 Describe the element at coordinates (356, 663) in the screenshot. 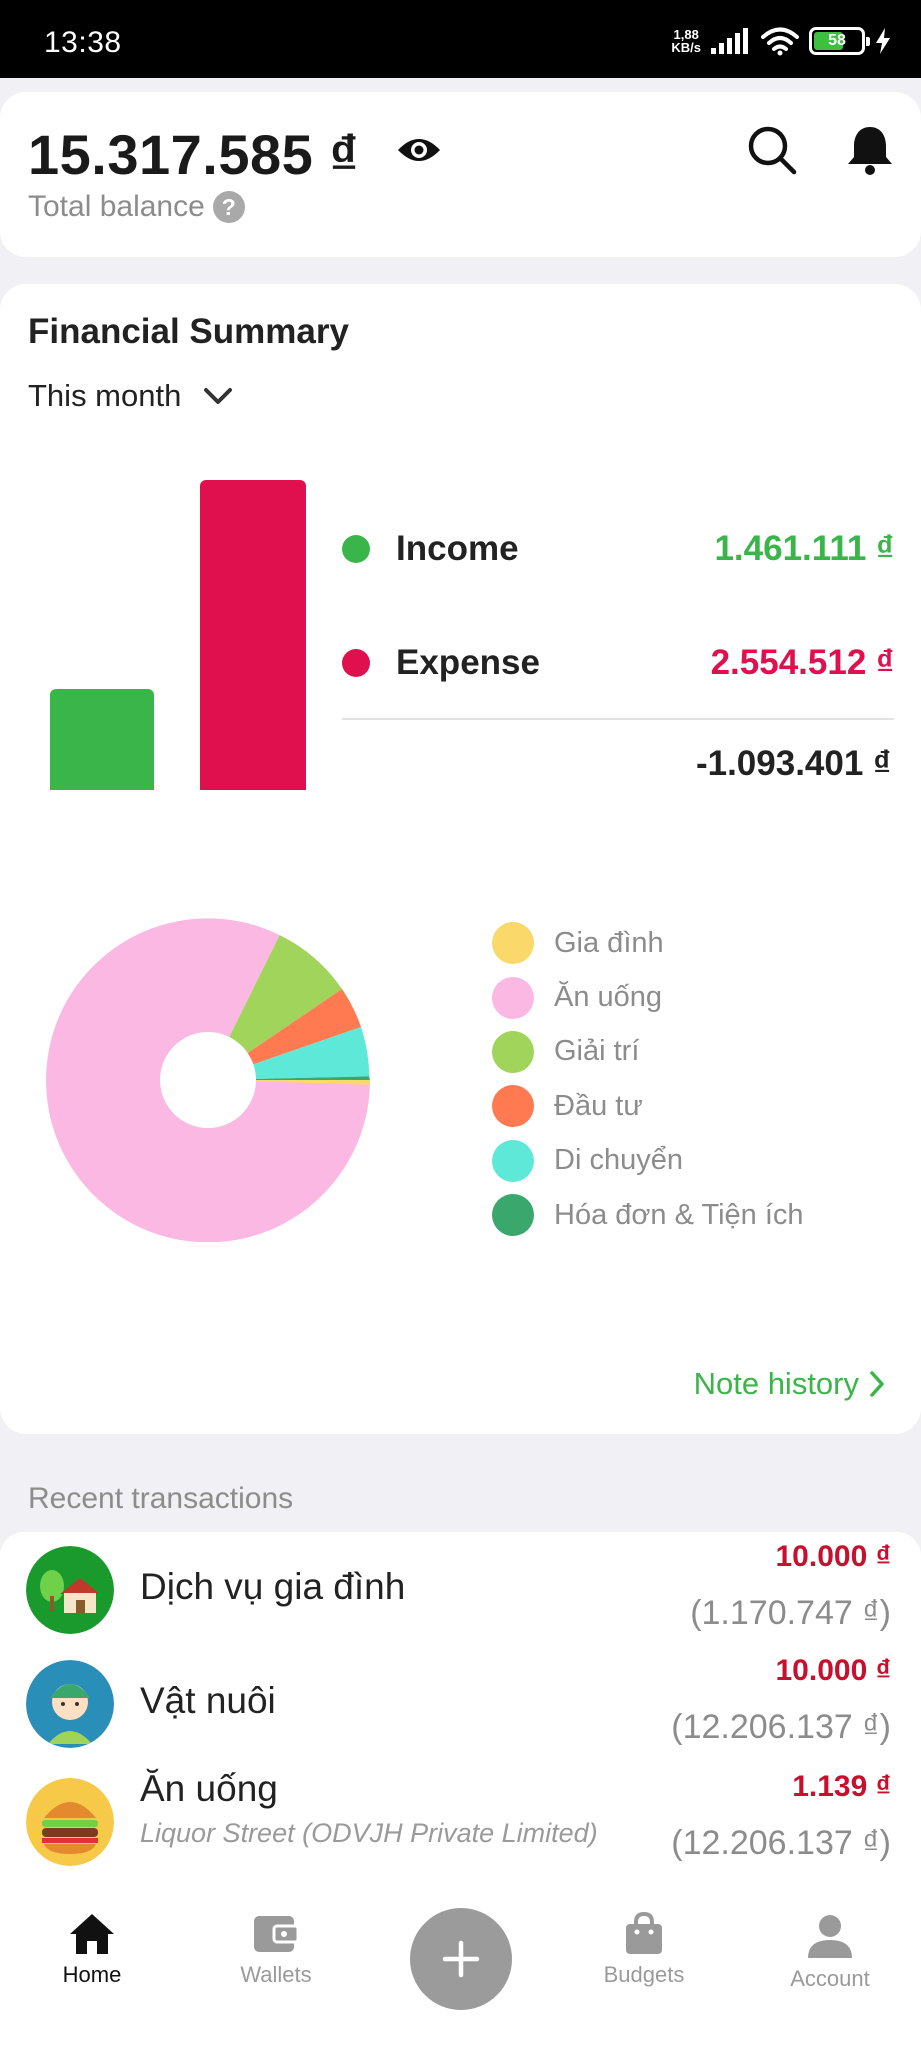

I see `expense-dot` at that location.